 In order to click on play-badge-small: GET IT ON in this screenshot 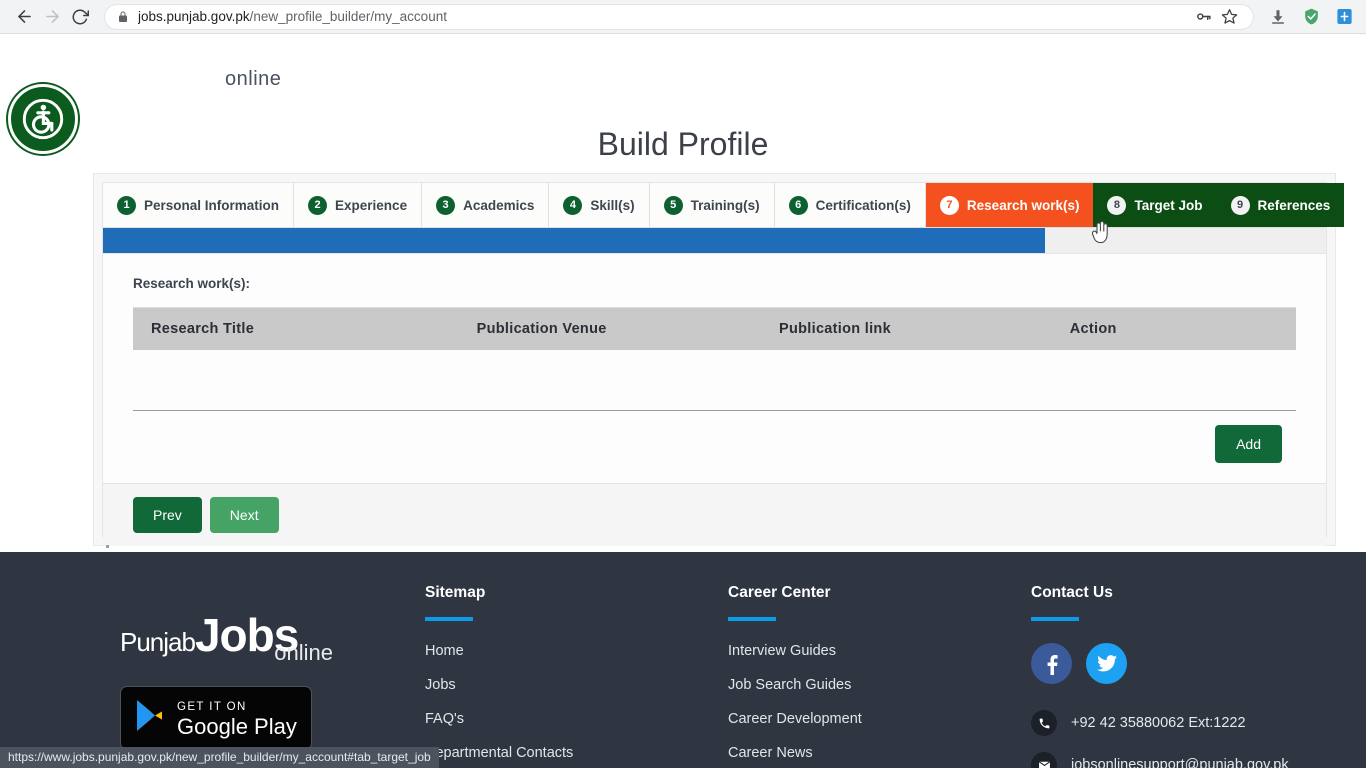, I will do `click(212, 706)`.